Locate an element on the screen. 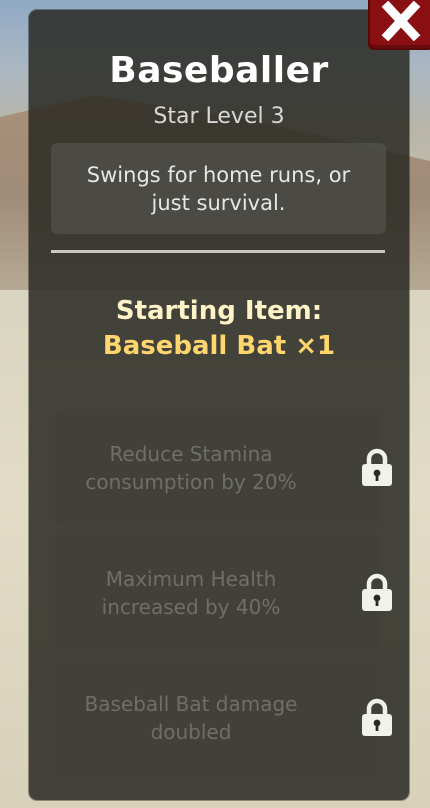  close-icon is located at coordinates (401, 21).